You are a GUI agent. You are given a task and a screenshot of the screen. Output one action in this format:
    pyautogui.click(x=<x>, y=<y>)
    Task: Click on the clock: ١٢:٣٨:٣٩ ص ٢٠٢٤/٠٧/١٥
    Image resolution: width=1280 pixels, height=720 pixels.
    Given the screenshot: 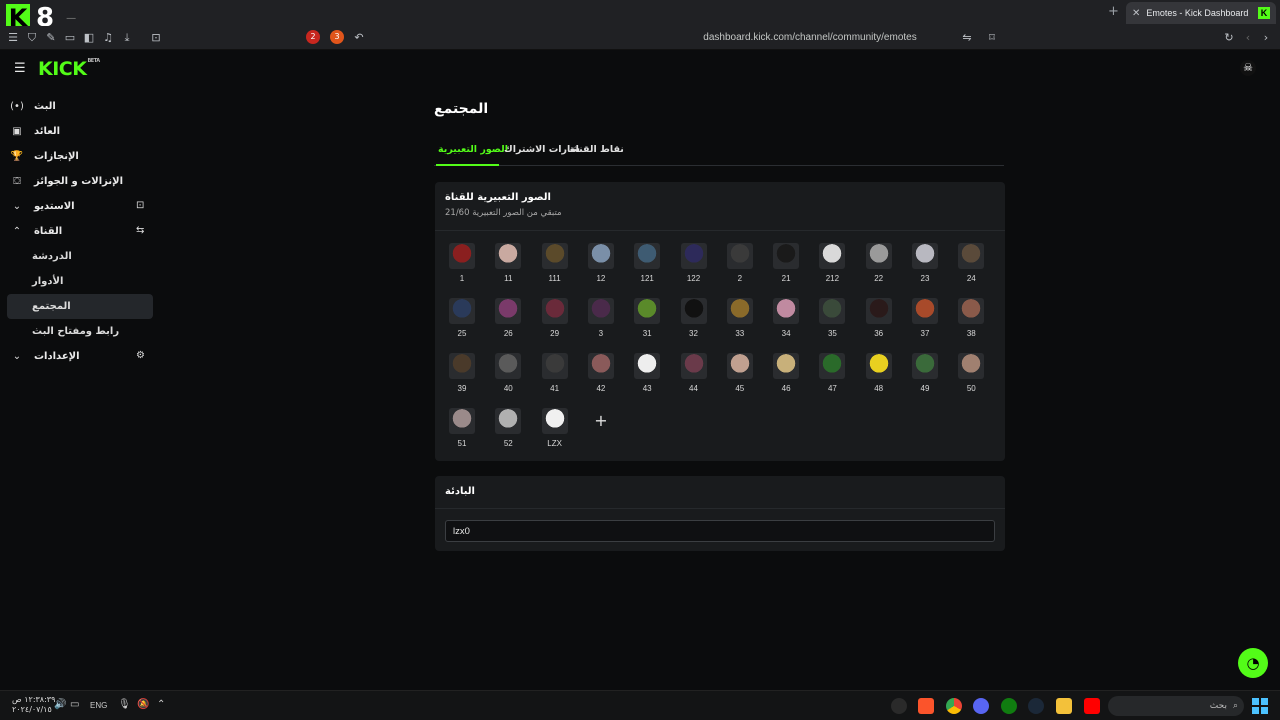 What is the action you would take?
    pyautogui.click(x=33, y=705)
    